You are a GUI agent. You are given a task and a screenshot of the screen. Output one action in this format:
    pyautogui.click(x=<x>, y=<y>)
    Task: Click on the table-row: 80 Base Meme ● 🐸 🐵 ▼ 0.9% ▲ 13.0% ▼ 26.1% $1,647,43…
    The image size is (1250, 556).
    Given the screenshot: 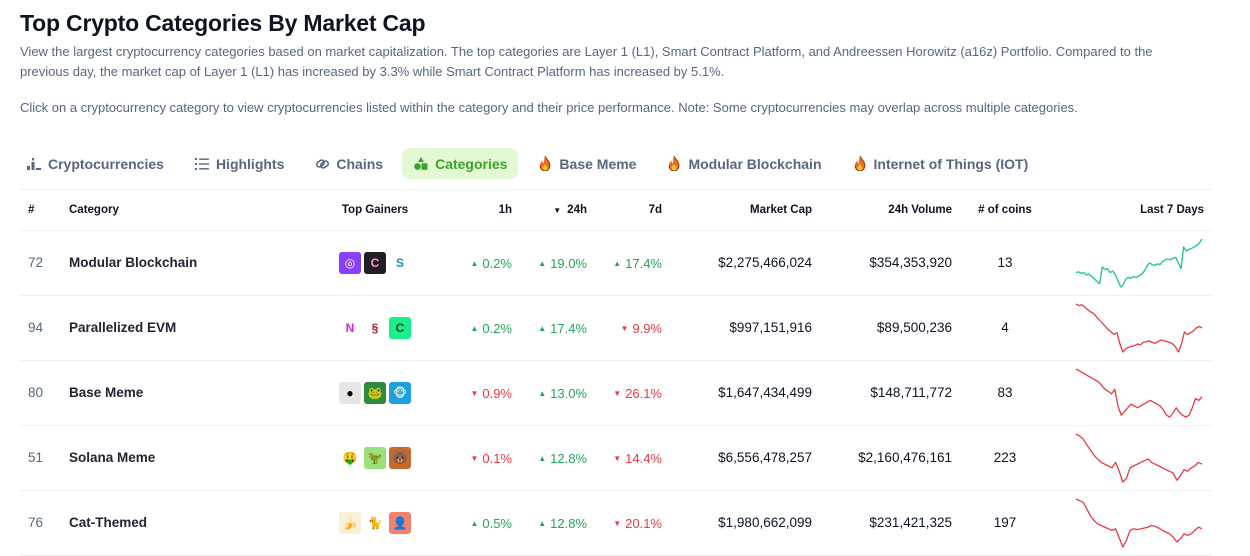 What is the action you would take?
    pyautogui.click(x=616, y=393)
    